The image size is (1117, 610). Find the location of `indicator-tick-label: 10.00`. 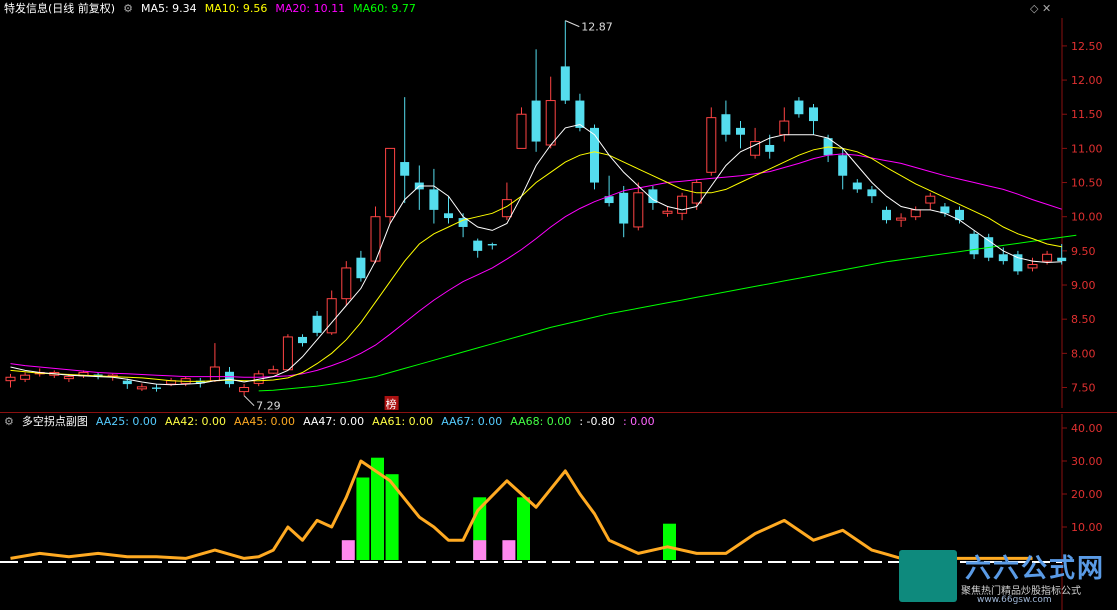

indicator-tick-label: 10.00 is located at coordinates (1087, 527).